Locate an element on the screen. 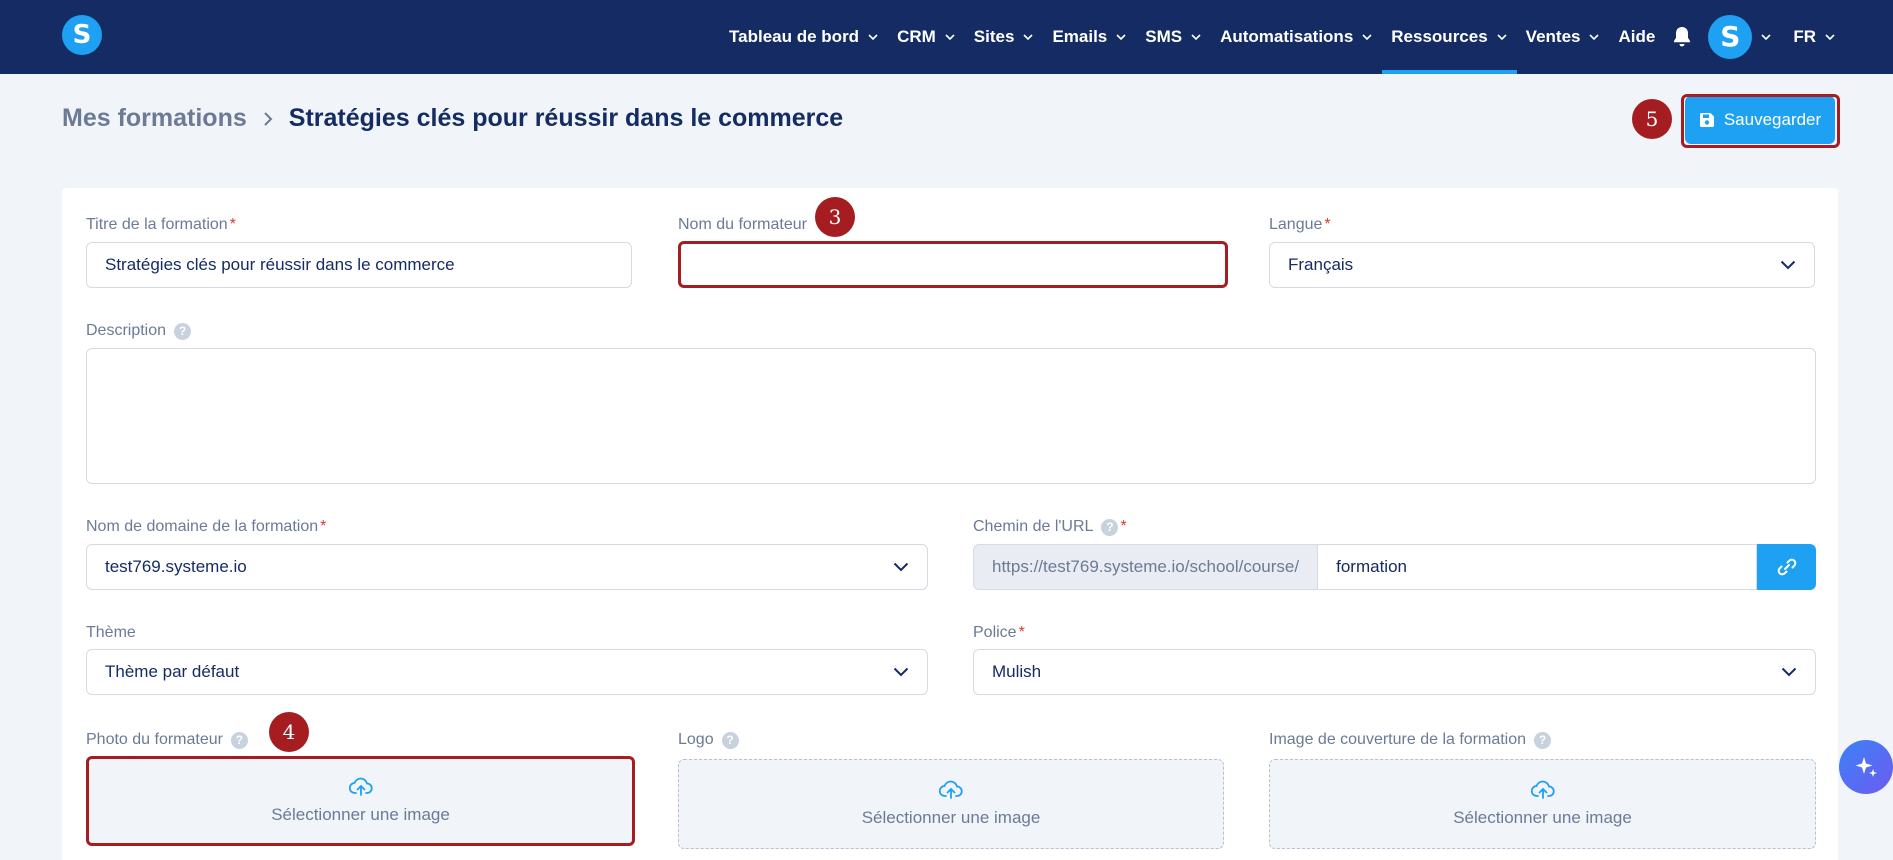 This screenshot has width=1893, height=860. nav-item-aide: Aide is located at coordinates (1636, 37).